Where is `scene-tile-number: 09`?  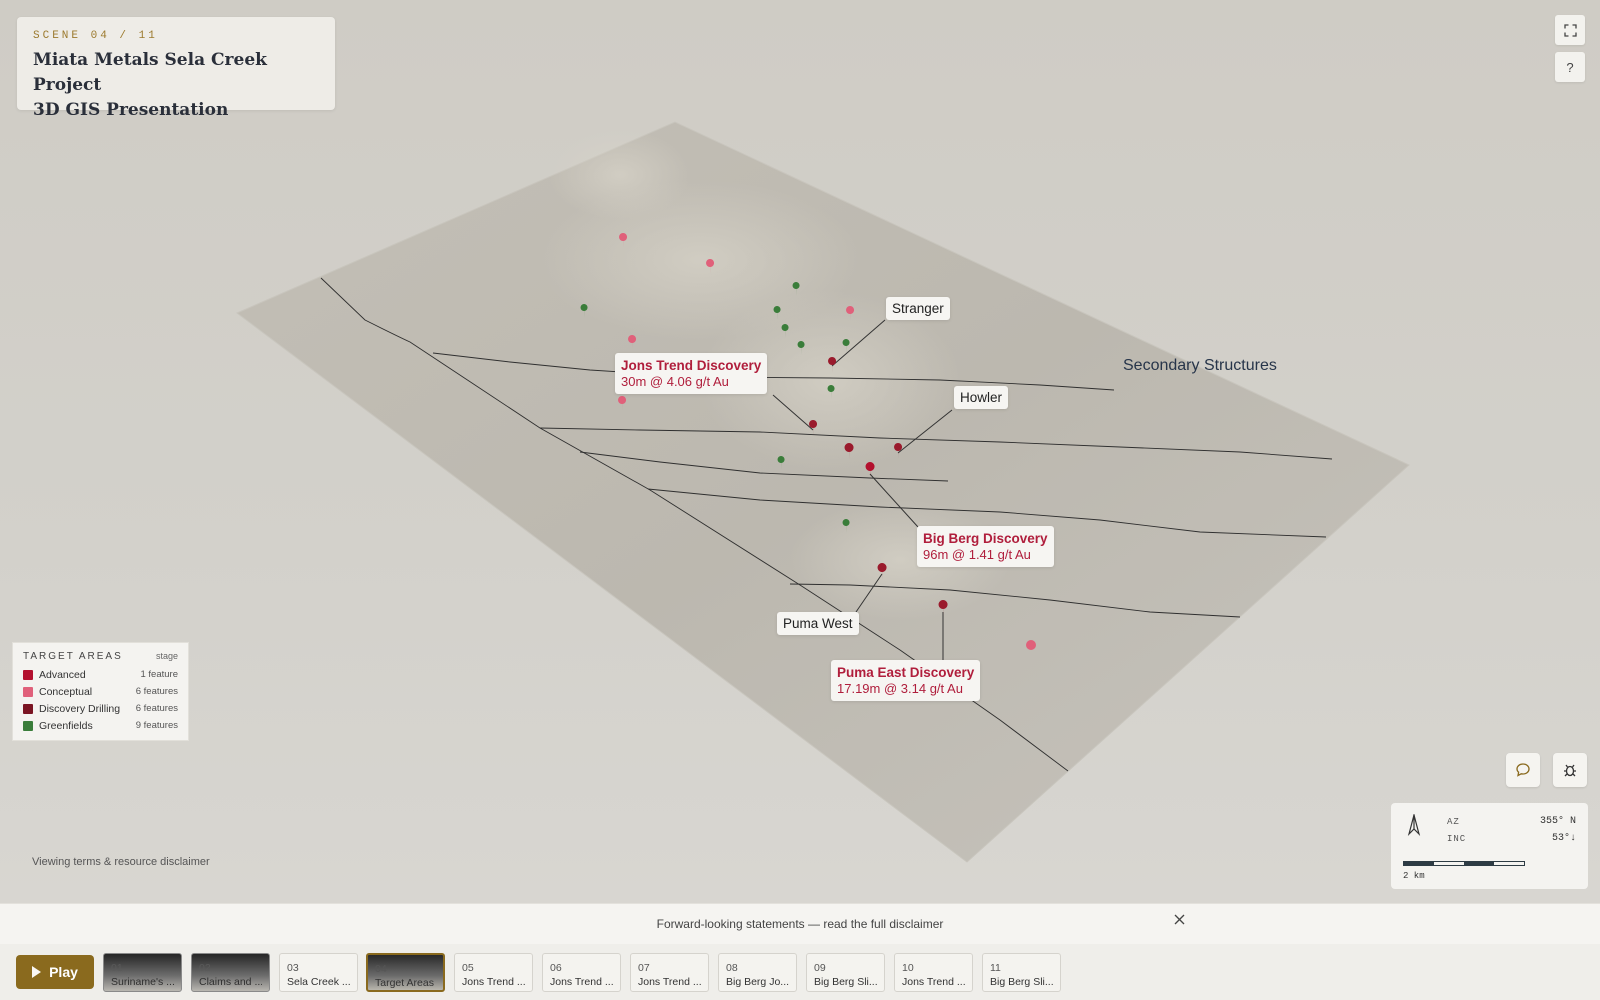 scene-tile-number: 09 is located at coordinates (820, 968).